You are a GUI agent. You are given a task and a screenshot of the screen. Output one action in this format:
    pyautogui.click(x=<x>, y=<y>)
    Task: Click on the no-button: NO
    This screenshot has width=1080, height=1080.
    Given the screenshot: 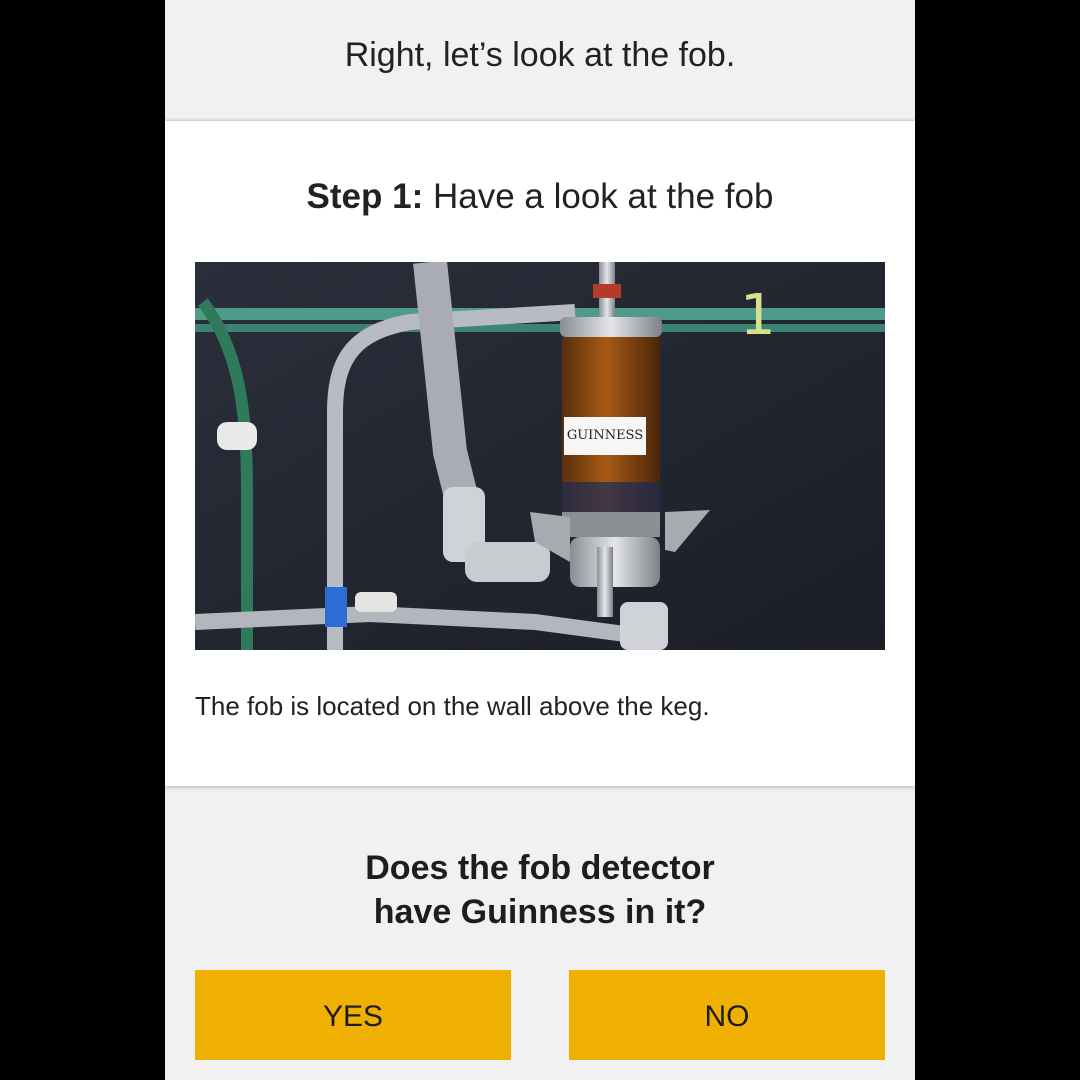 What is the action you would take?
    pyautogui.click(x=727, y=1015)
    